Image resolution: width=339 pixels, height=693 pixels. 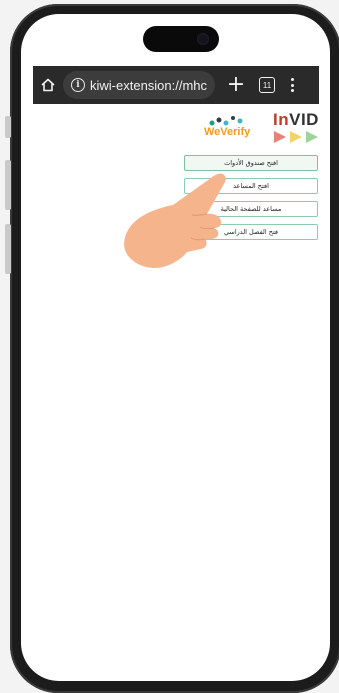 What do you see at coordinates (148, 85) in the screenshot?
I see `url-text: kiwi-extension://mhccp` at bounding box center [148, 85].